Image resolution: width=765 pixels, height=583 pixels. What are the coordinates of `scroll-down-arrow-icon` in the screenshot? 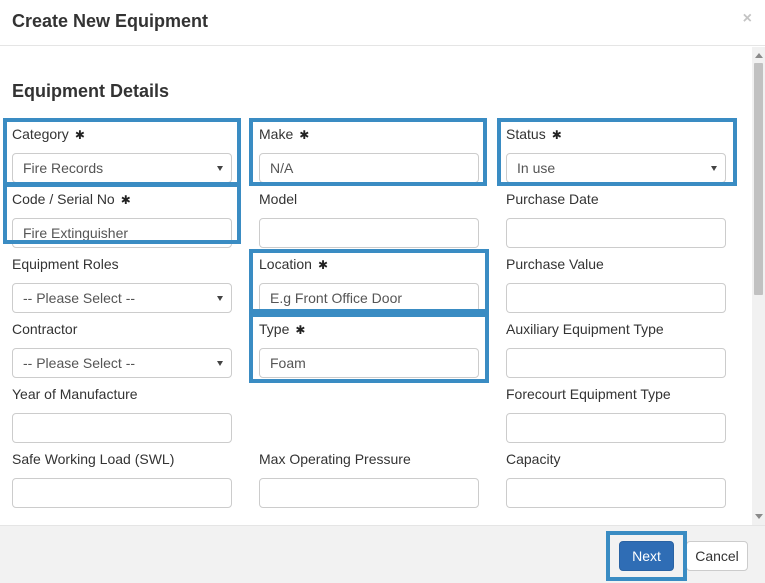 It's located at (758, 516).